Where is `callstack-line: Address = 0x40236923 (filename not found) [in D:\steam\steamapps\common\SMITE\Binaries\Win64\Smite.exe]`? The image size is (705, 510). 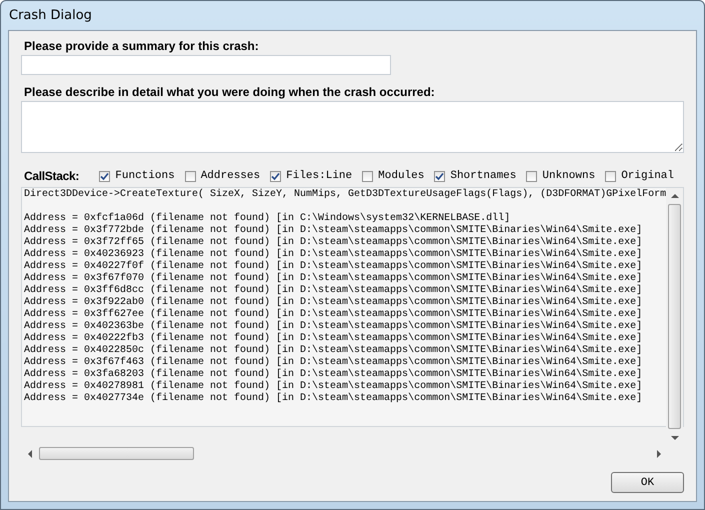 callstack-line: Address = 0x40236923 (filename not found) [in D:\steam\steamapps\common\SMITE\Binaries\Win64\Smite.exe] is located at coordinates (333, 254).